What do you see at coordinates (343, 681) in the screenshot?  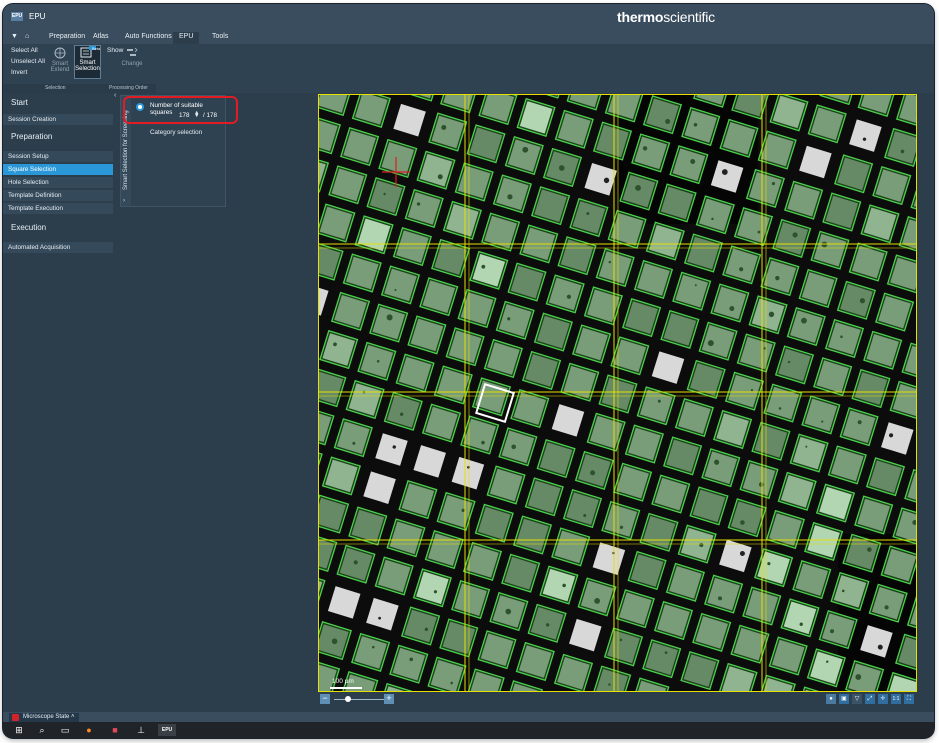 I see `scale-bar-label: 100 µm` at bounding box center [343, 681].